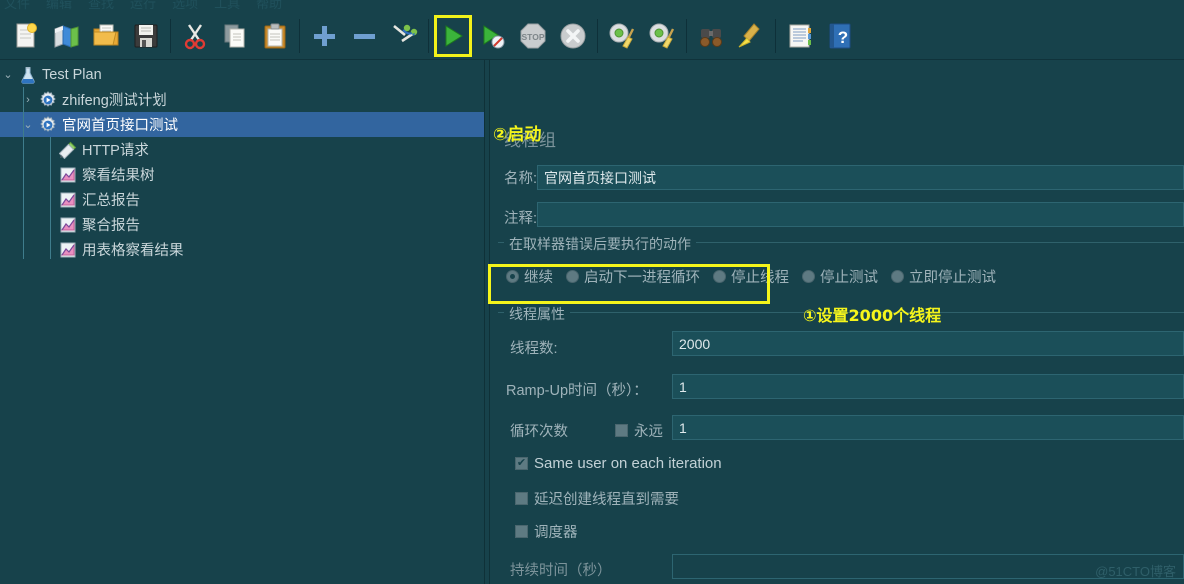  What do you see at coordinates (106, 36) in the screenshot?
I see `open-icon` at bounding box center [106, 36].